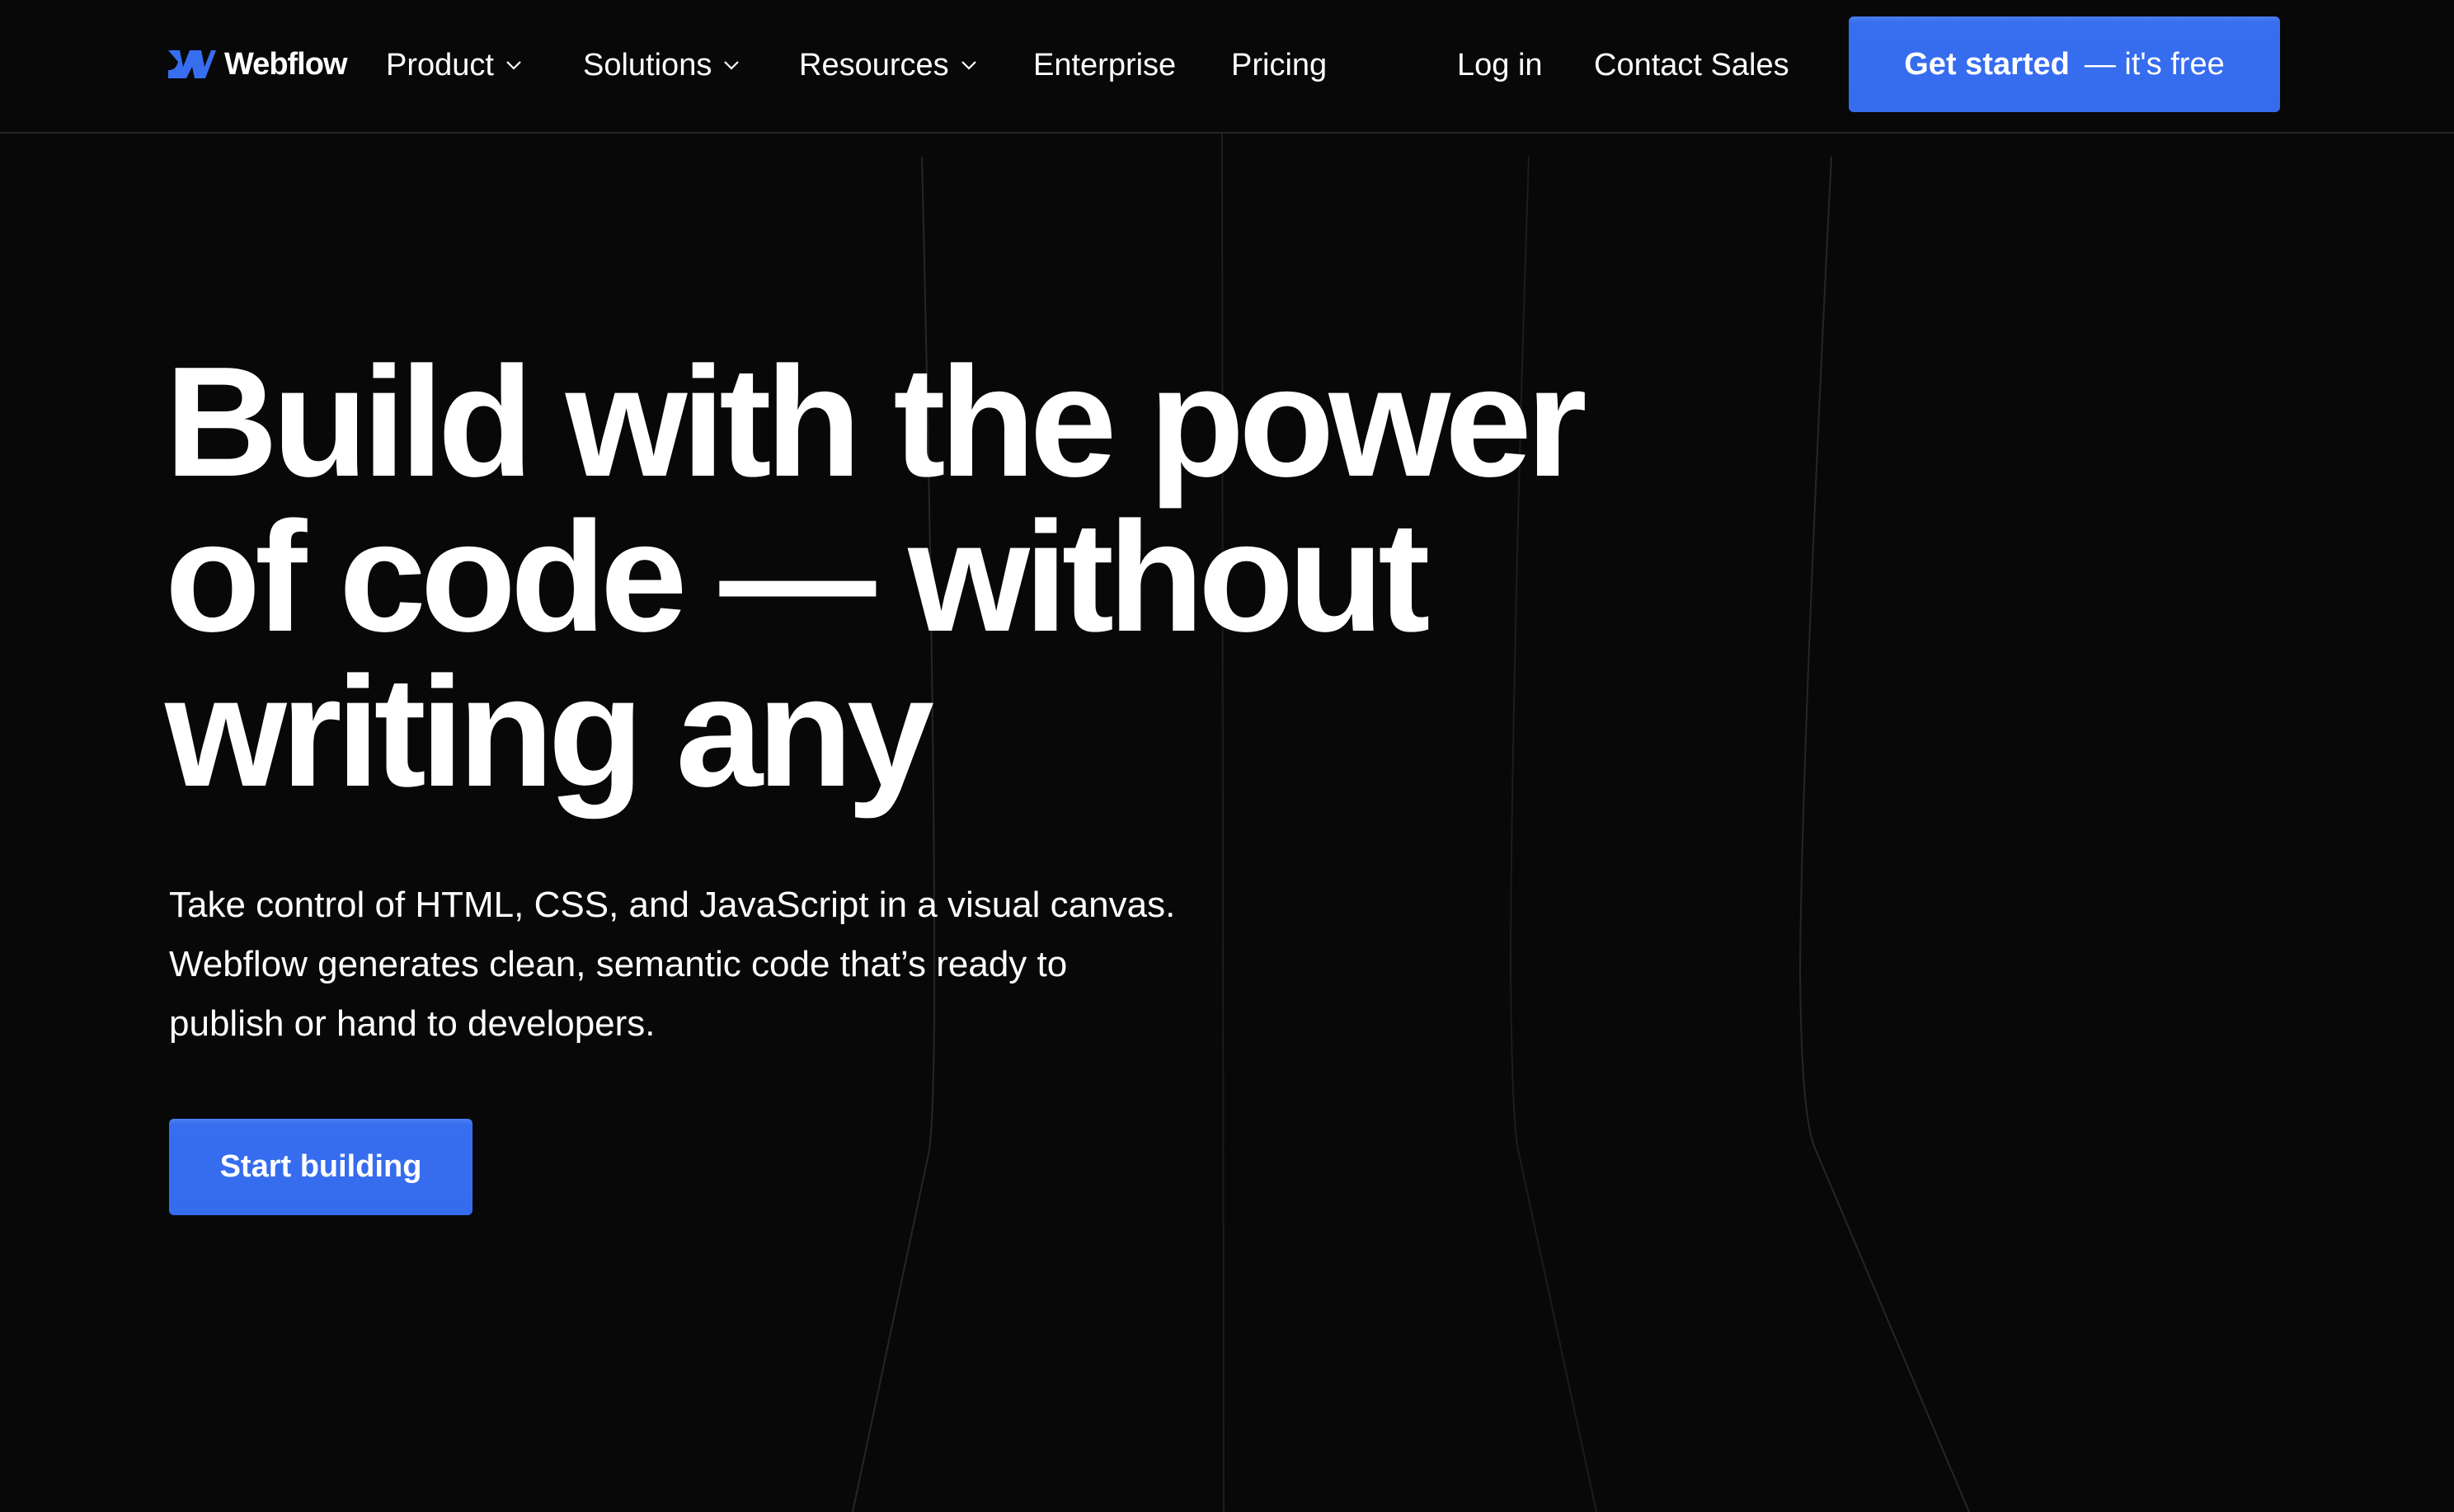 This screenshot has width=2454, height=1512. I want to click on hero-title-line: writing any, so click(549, 732).